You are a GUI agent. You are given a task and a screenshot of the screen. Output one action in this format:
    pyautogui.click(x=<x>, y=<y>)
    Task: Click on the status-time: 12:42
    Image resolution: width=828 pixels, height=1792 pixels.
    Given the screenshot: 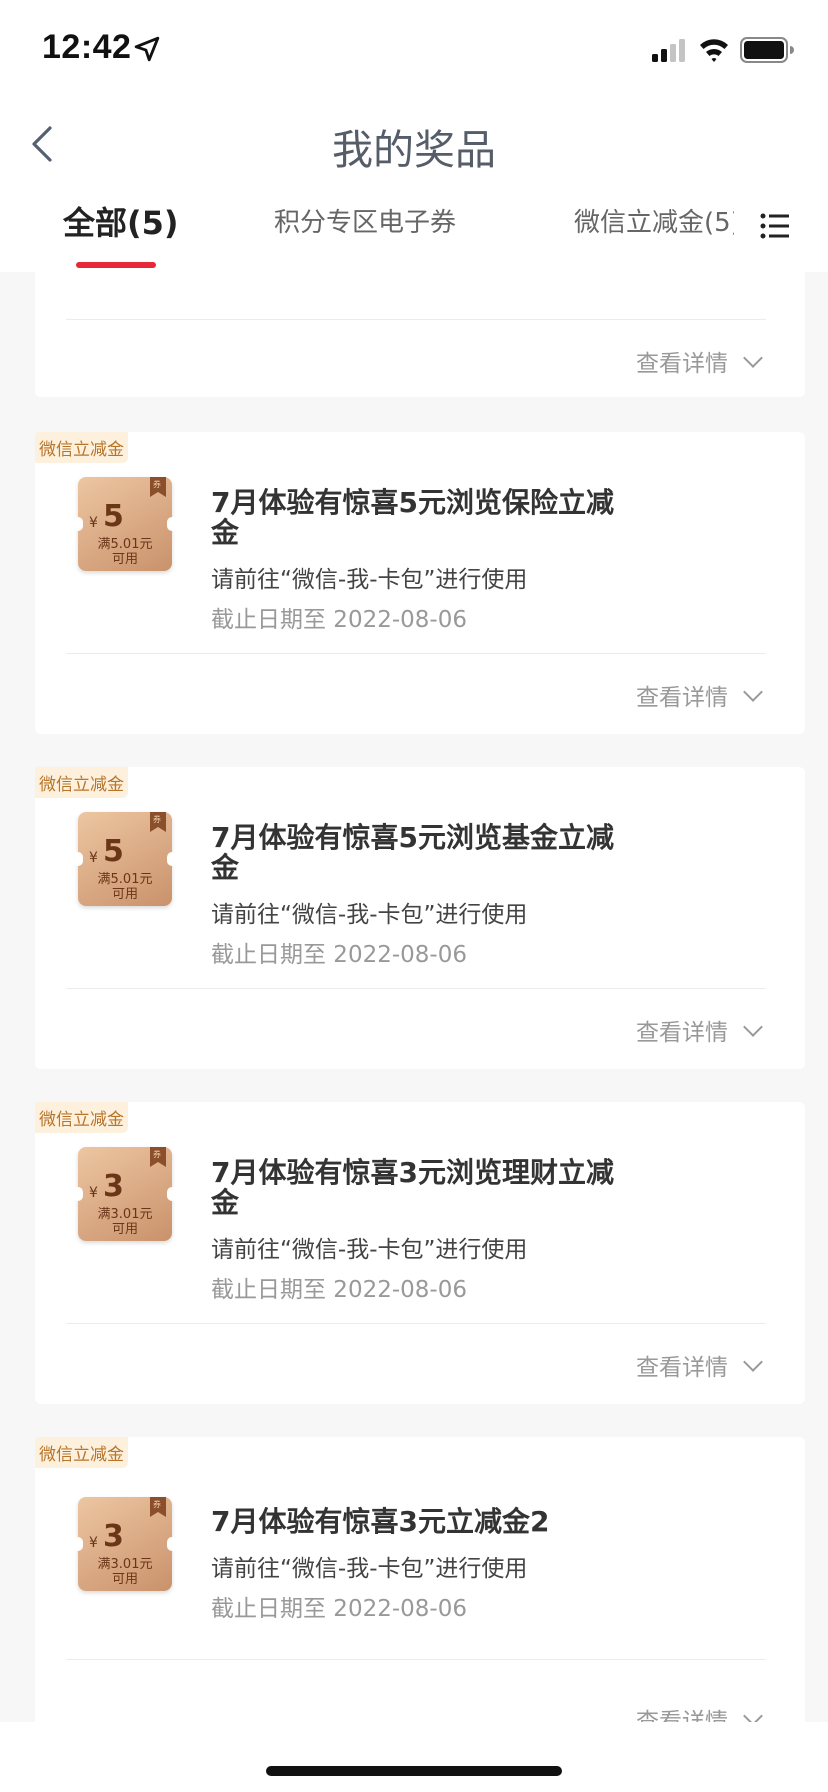 What is the action you would take?
    pyautogui.click(x=87, y=47)
    